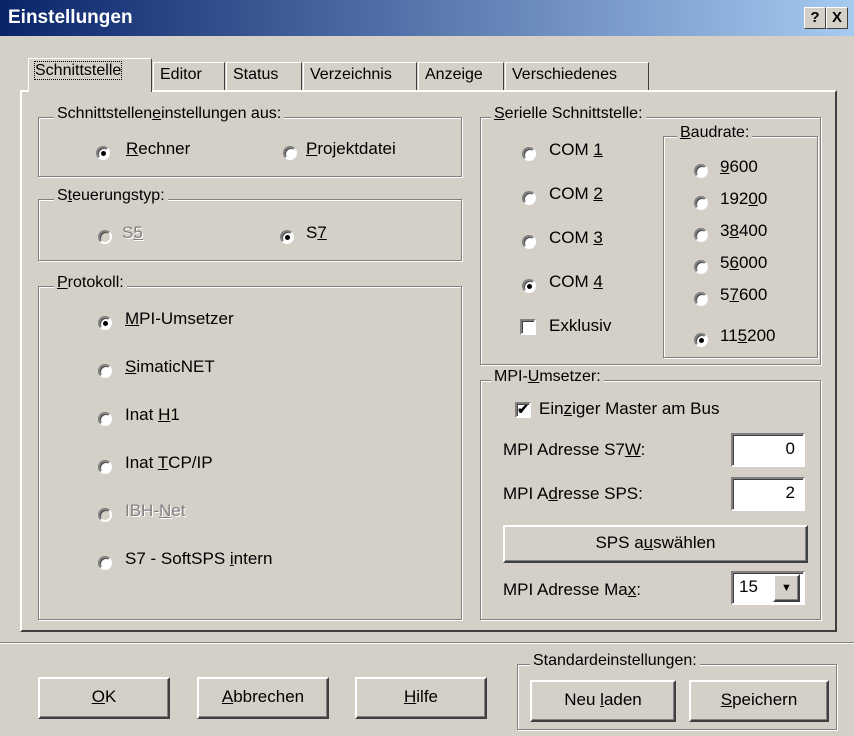 Image resolution: width=854 pixels, height=736 pixels. What do you see at coordinates (576, 150) in the screenshot?
I see `radio-com1-label: COM 1` at bounding box center [576, 150].